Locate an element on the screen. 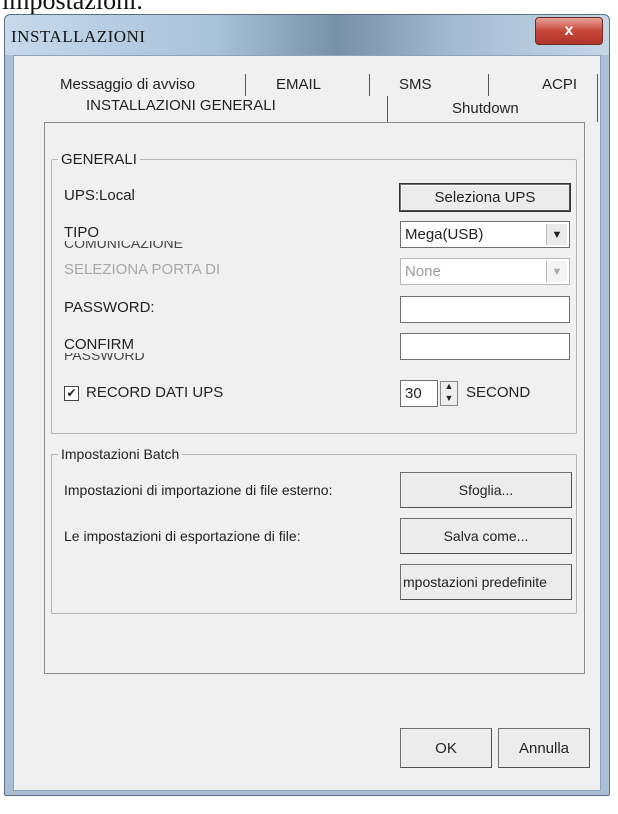 This screenshot has height=814, width=618. dialog-title: INSTALLAZIONI is located at coordinates (78, 36).